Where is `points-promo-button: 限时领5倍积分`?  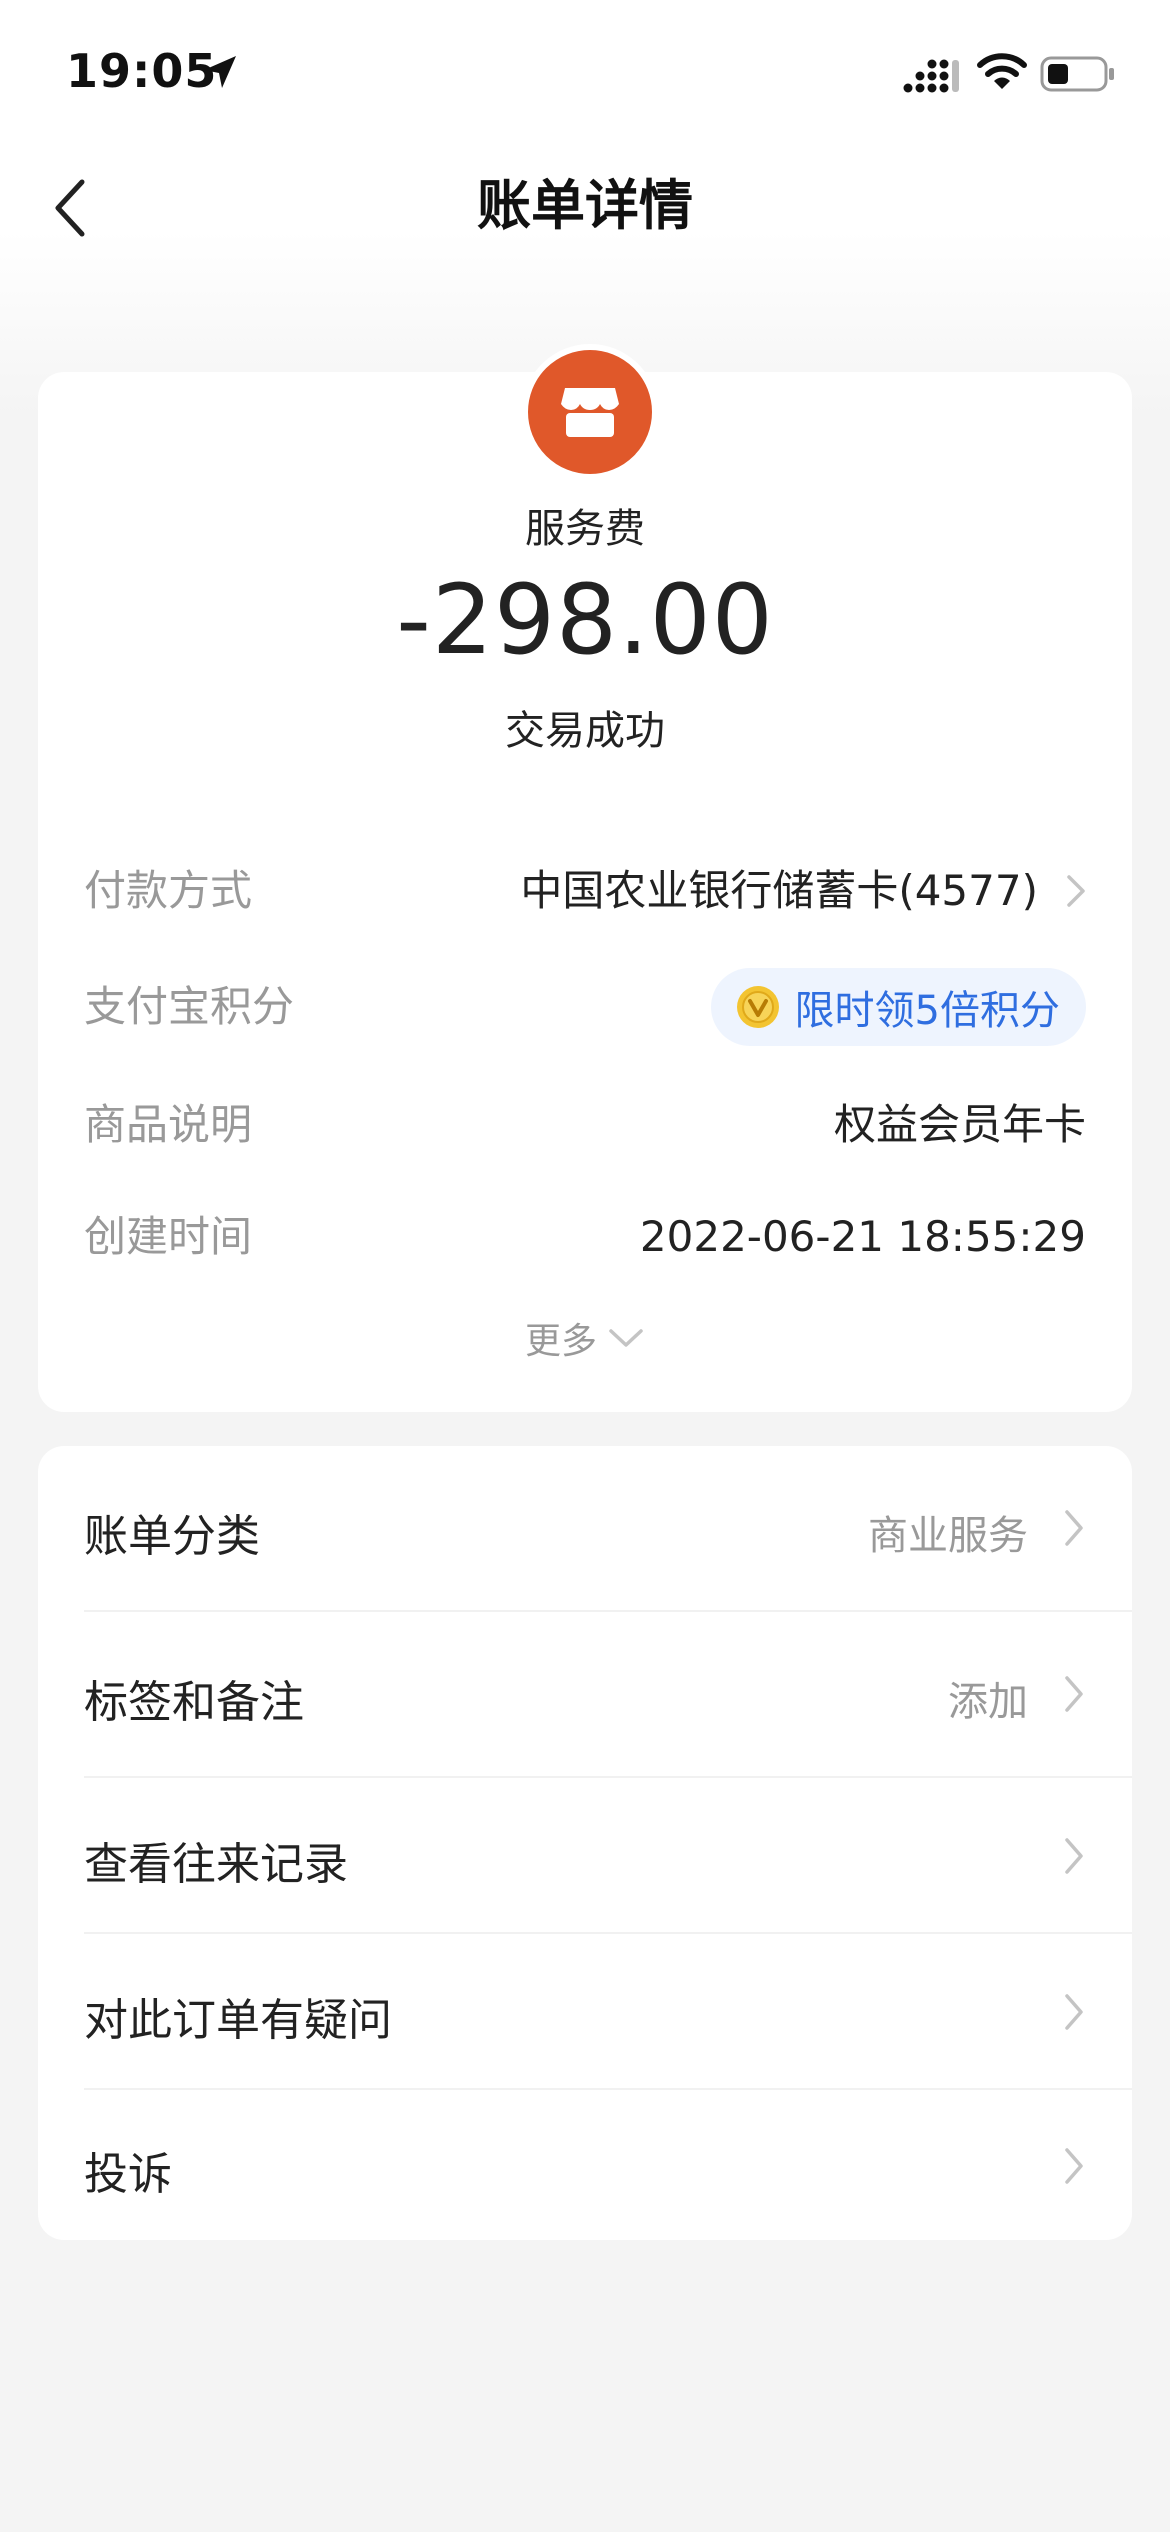 points-promo-button: 限时领5倍积分 is located at coordinates (898, 1007).